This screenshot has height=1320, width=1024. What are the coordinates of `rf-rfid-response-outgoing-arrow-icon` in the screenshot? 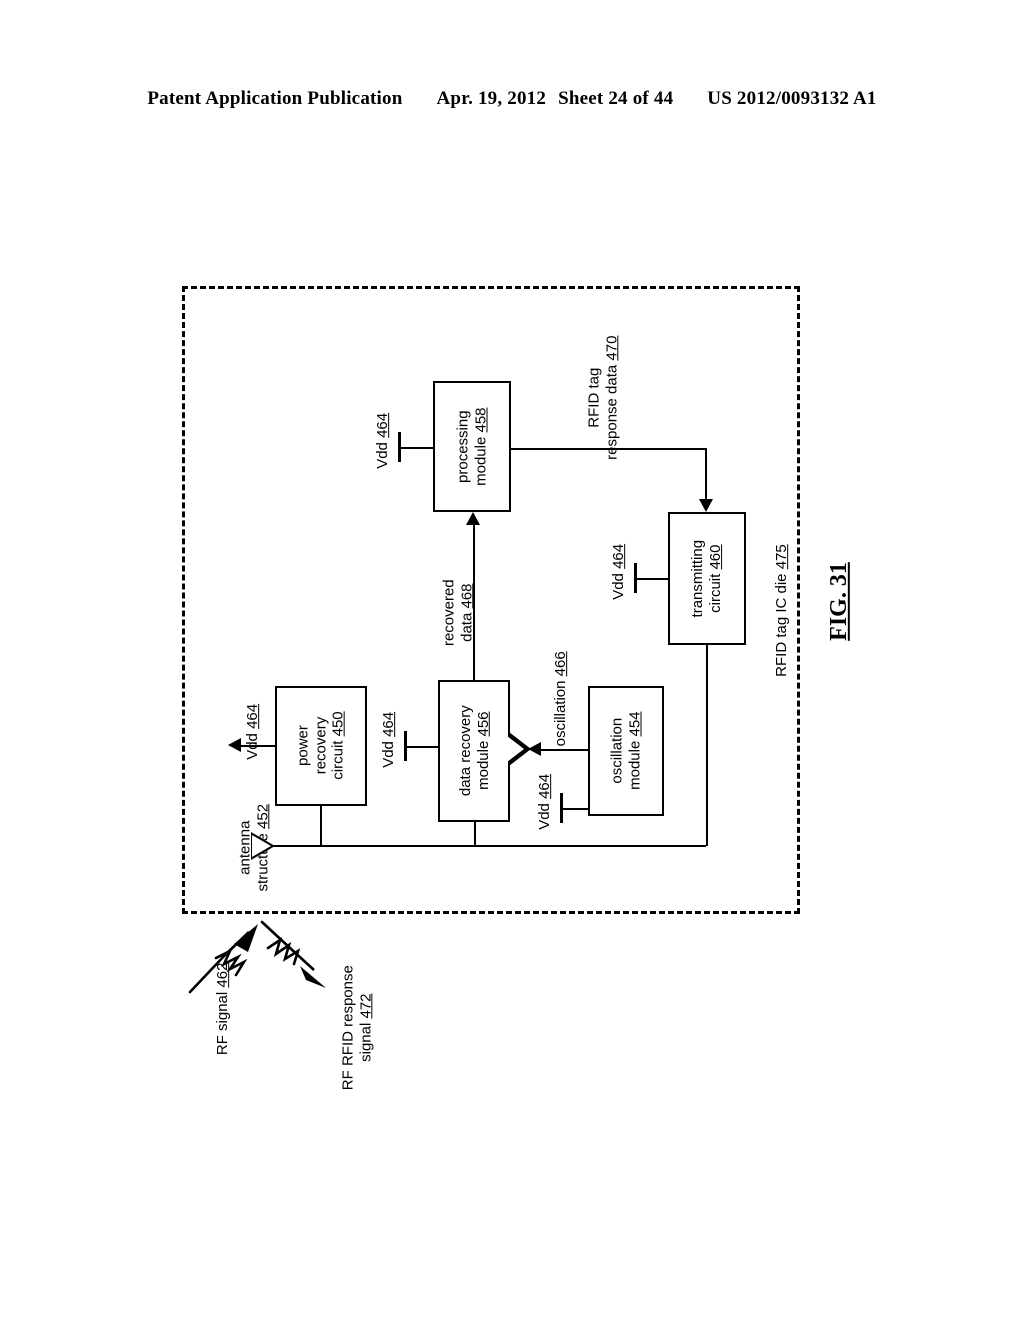 It's located at (293, 954).